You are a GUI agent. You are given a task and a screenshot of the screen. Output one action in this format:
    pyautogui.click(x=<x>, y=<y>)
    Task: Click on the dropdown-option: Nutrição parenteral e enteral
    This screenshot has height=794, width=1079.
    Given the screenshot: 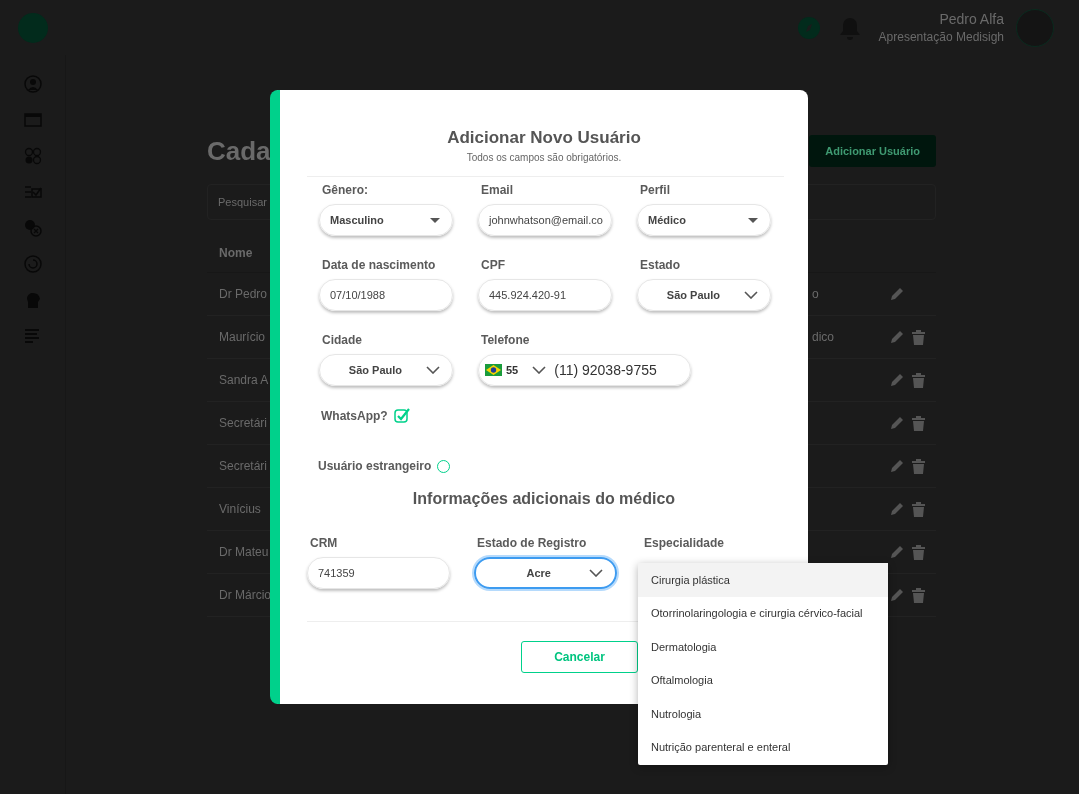 What is the action you would take?
    pyautogui.click(x=763, y=747)
    